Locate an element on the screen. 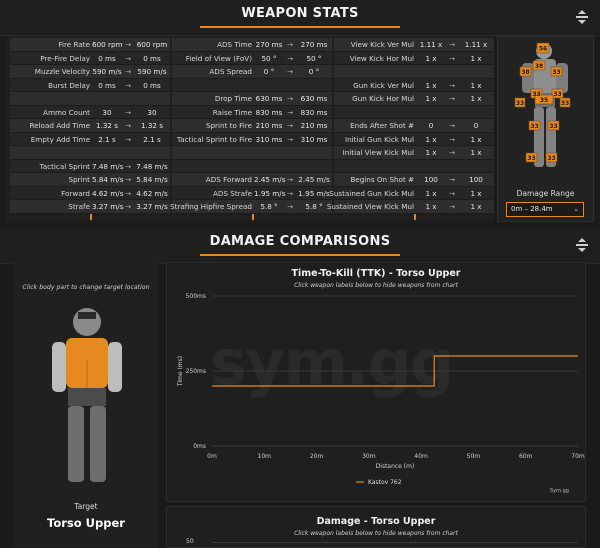 This screenshot has width=600, height=548. chart-credit: Sym.gg is located at coordinates (559, 491).